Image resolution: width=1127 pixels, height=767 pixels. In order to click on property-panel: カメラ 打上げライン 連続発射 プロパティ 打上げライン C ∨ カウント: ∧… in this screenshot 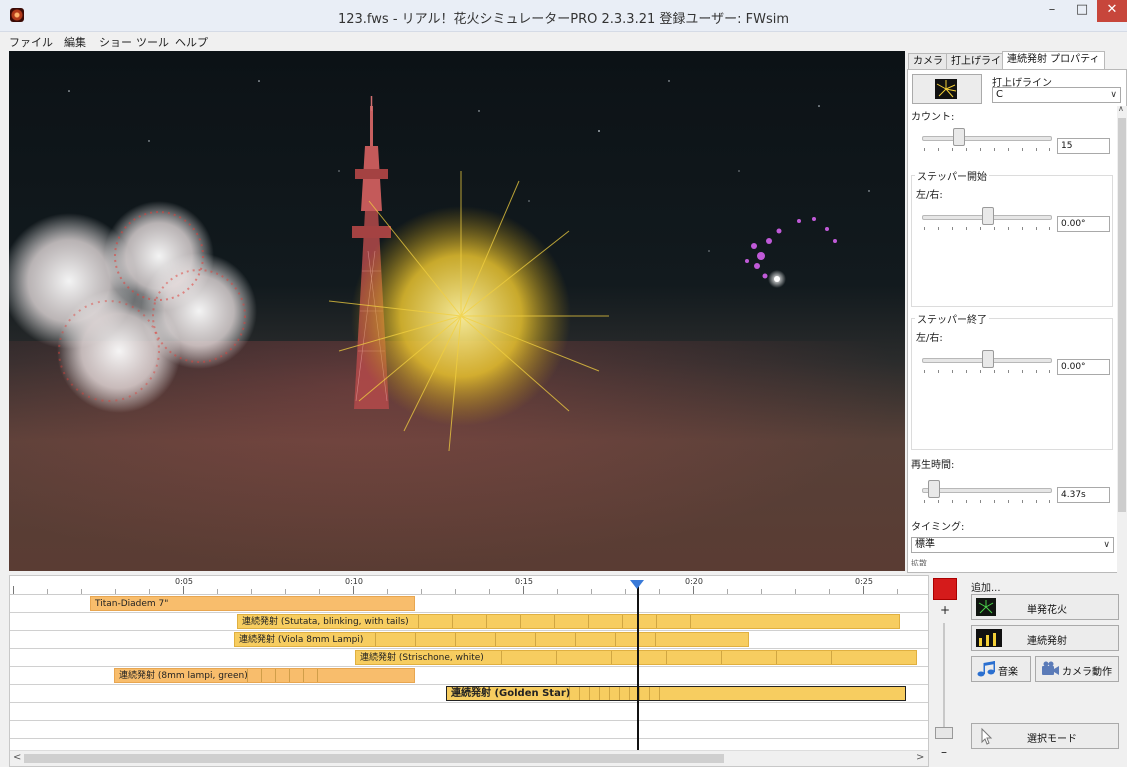, I will do `click(1016, 319)`.